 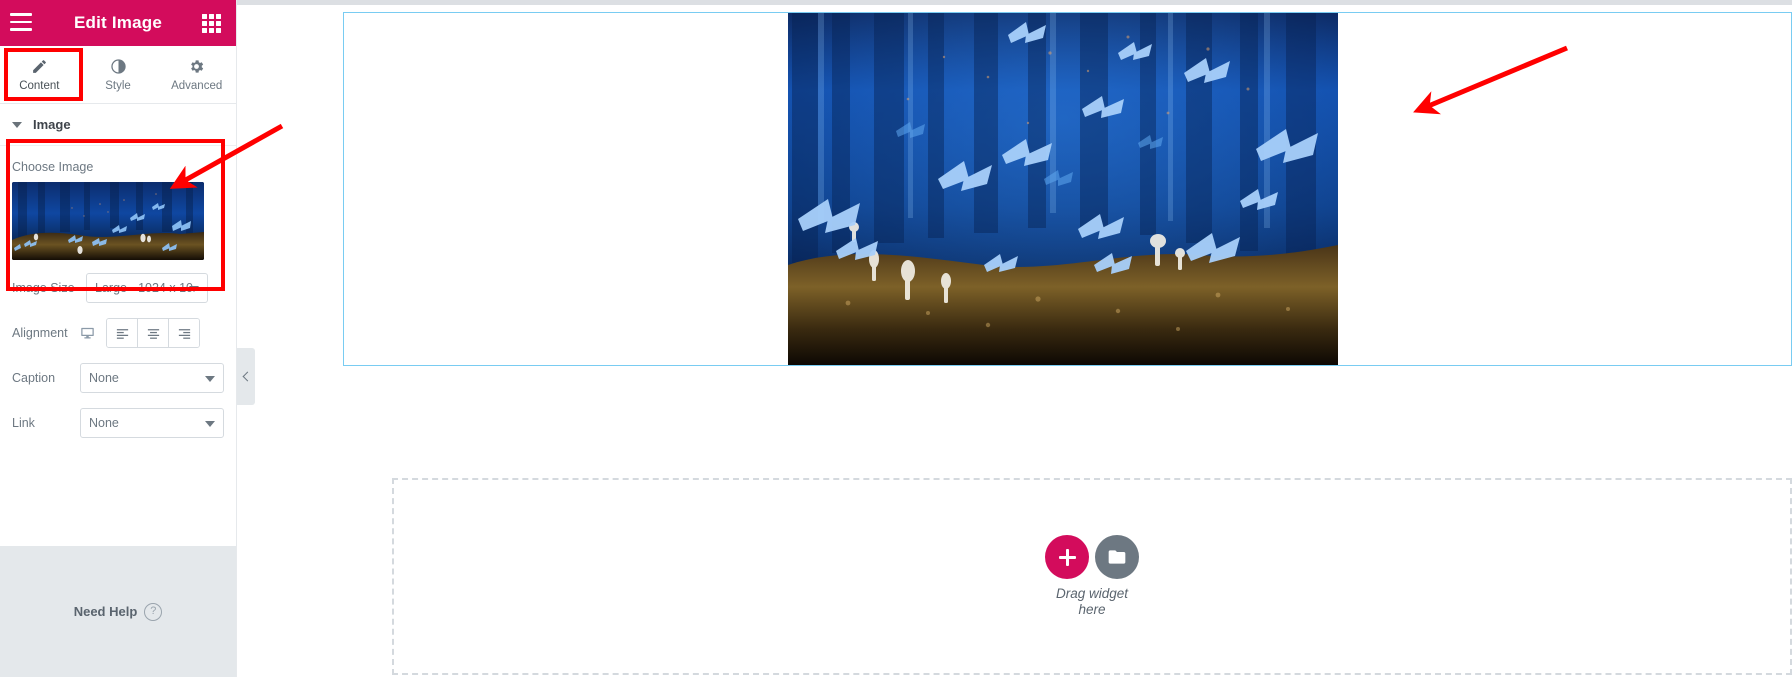 I want to click on caption-label: Caption, so click(x=34, y=378).